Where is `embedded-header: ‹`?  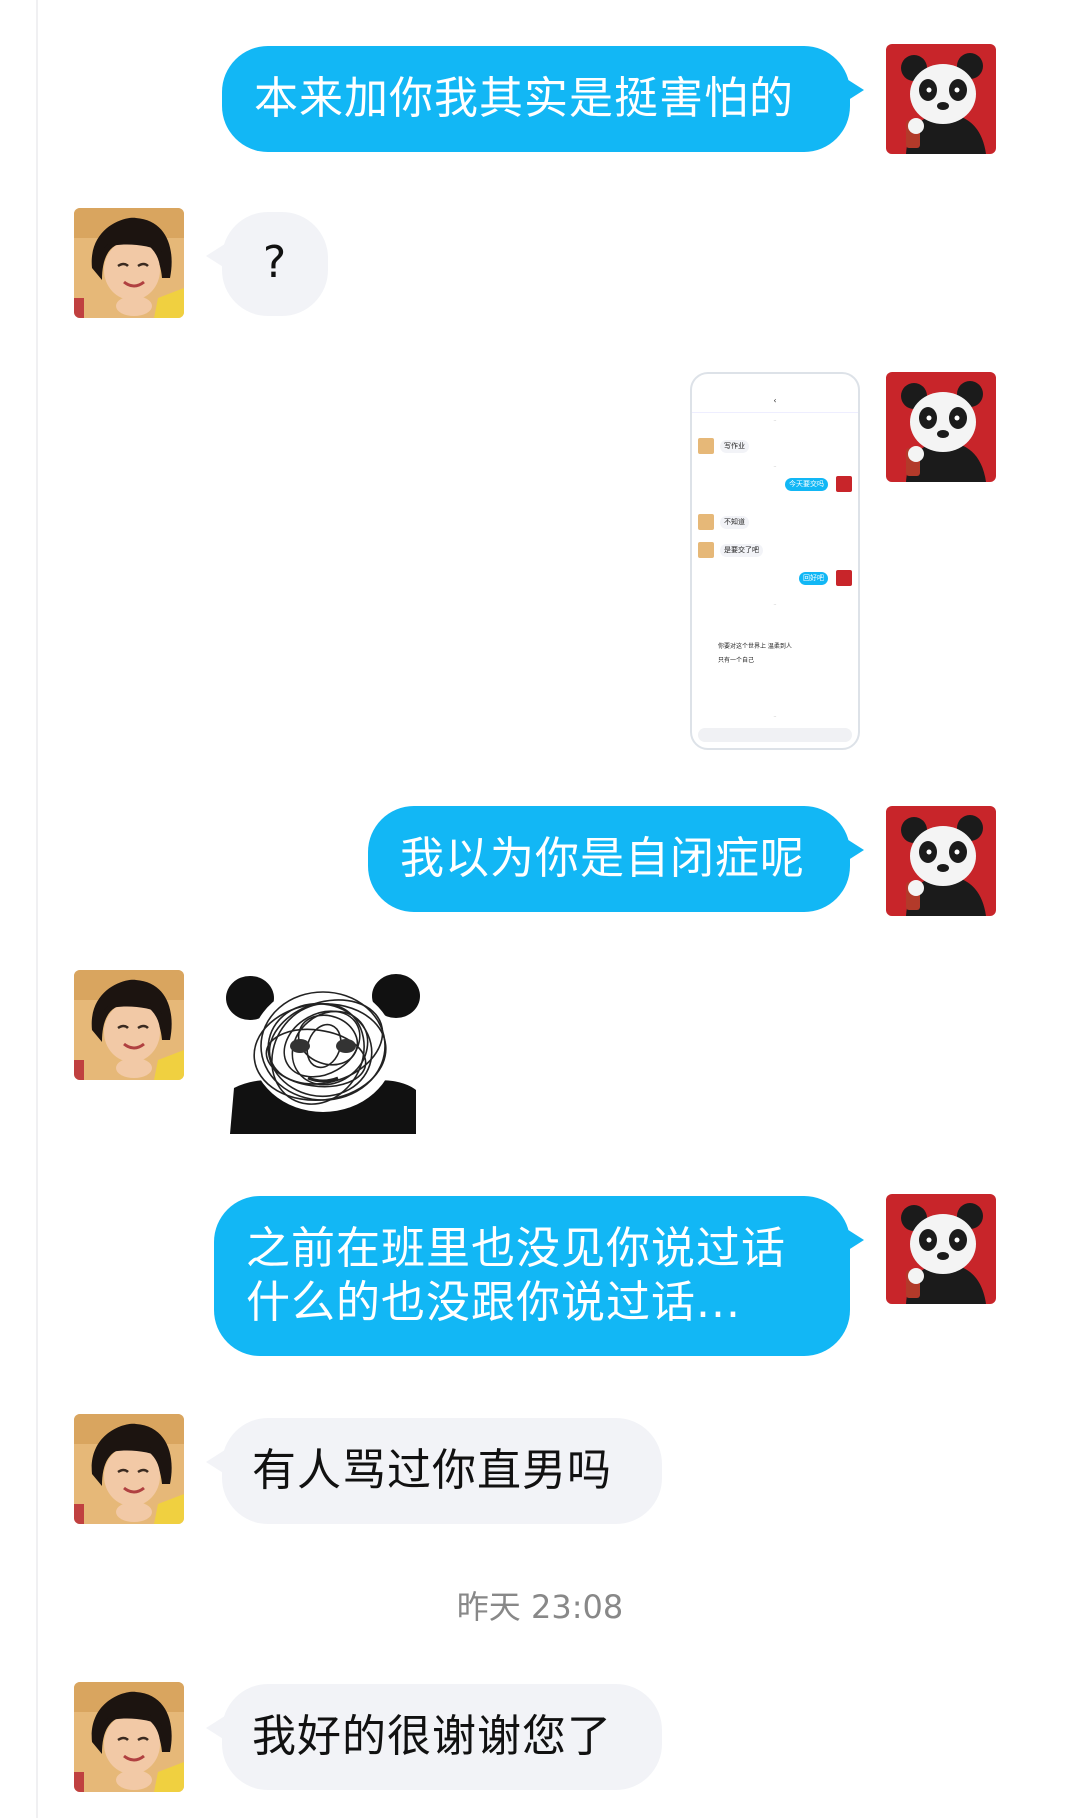
embedded-header: ‹ is located at coordinates (775, 401).